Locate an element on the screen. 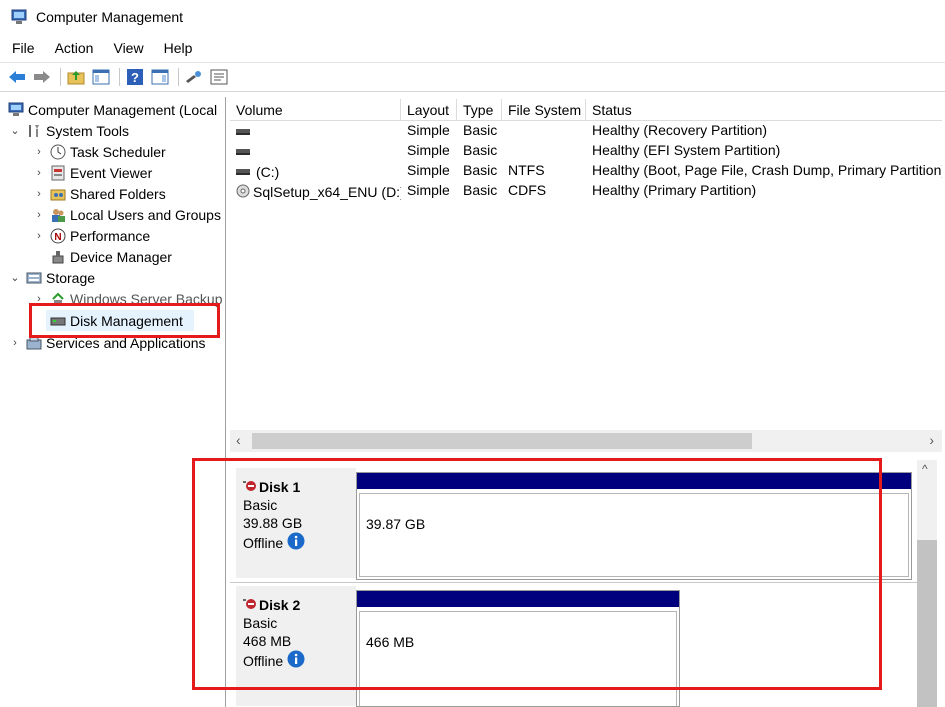 This screenshot has height=707, width=945. toolbar: ? is located at coordinates (472, 77).